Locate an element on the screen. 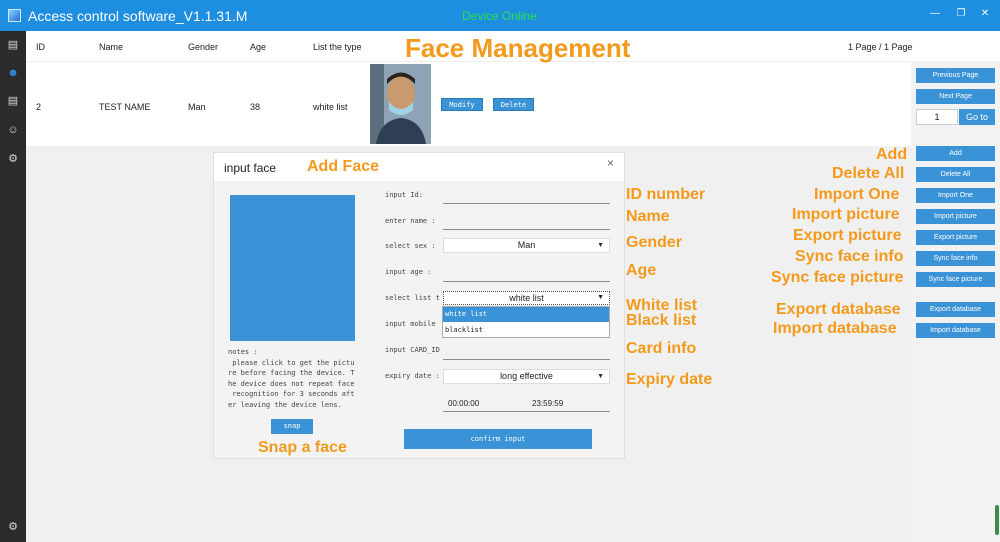 Image resolution: width=1000 pixels, height=542 pixels. annotation-delete-all: Delete All is located at coordinates (868, 173).